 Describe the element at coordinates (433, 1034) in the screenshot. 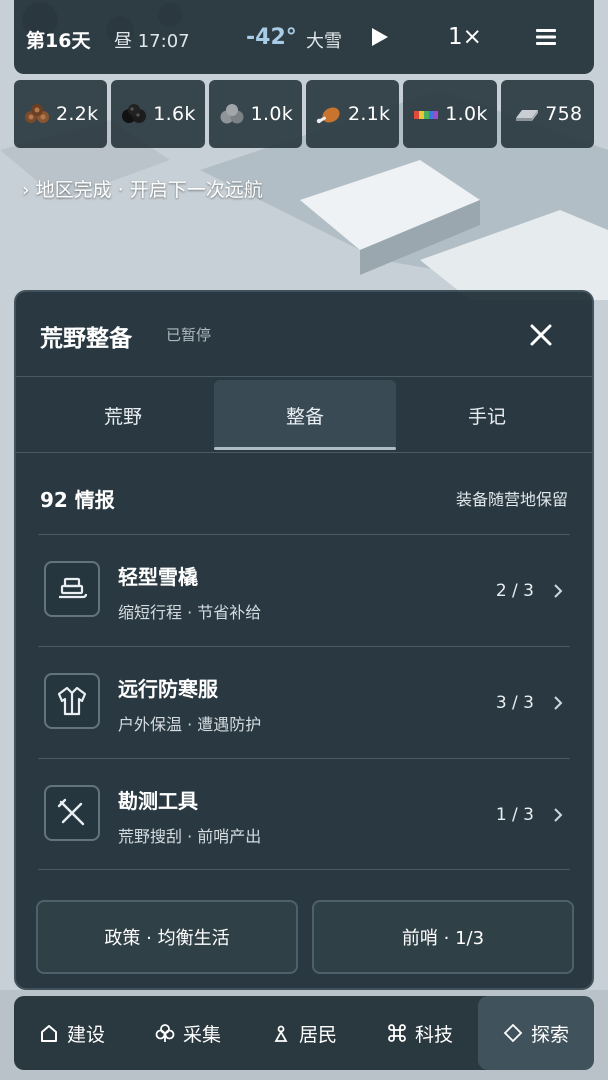

I see `nav-label: 科技` at that location.